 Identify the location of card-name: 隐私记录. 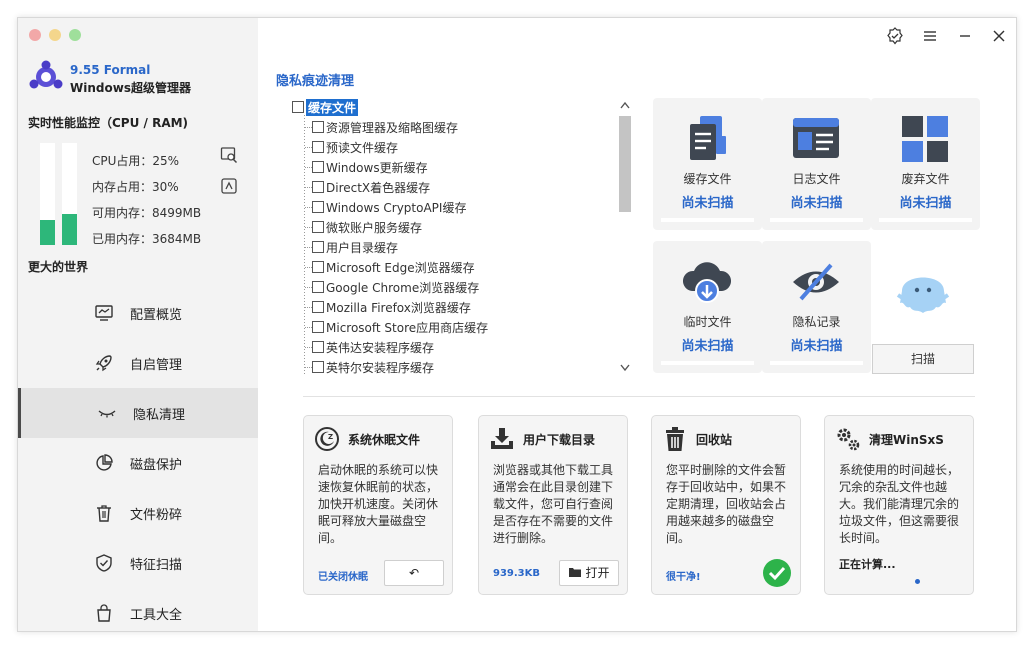
(816, 322).